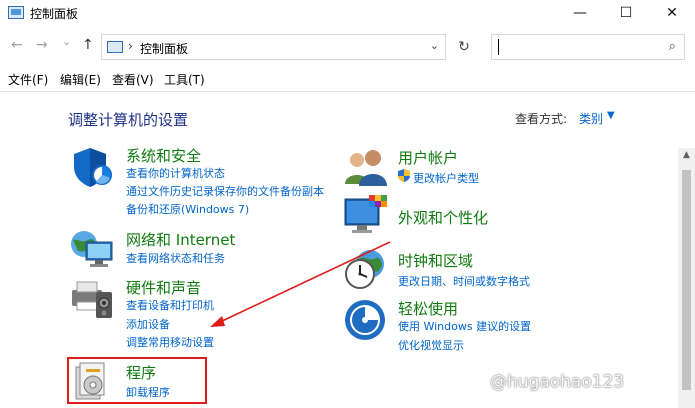 This screenshot has height=408, width=695. I want to click on category-ease-of-access: 轻松使用, so click(428, 308).